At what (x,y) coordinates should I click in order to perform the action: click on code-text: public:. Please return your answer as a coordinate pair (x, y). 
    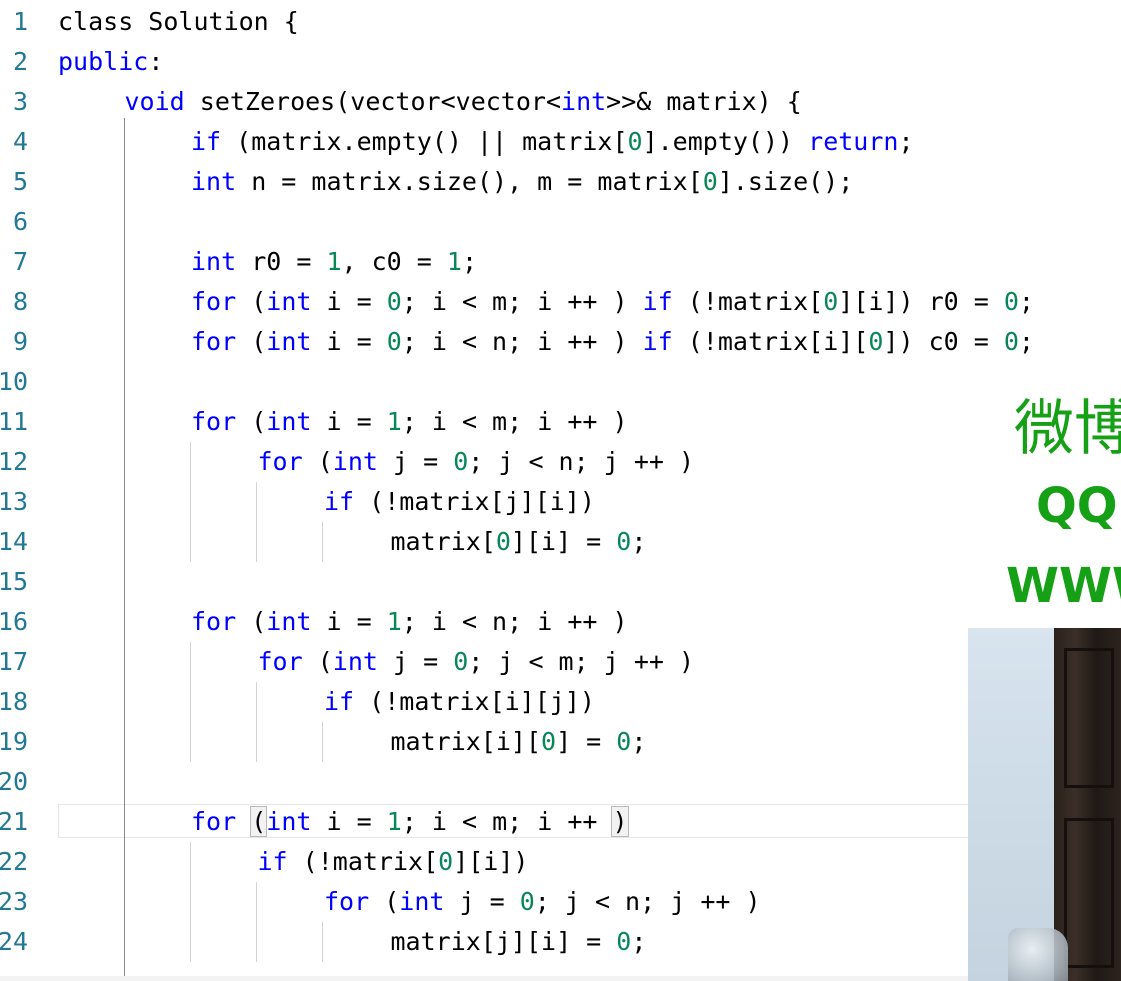
    Looking at the image, I should click on (110, 62).